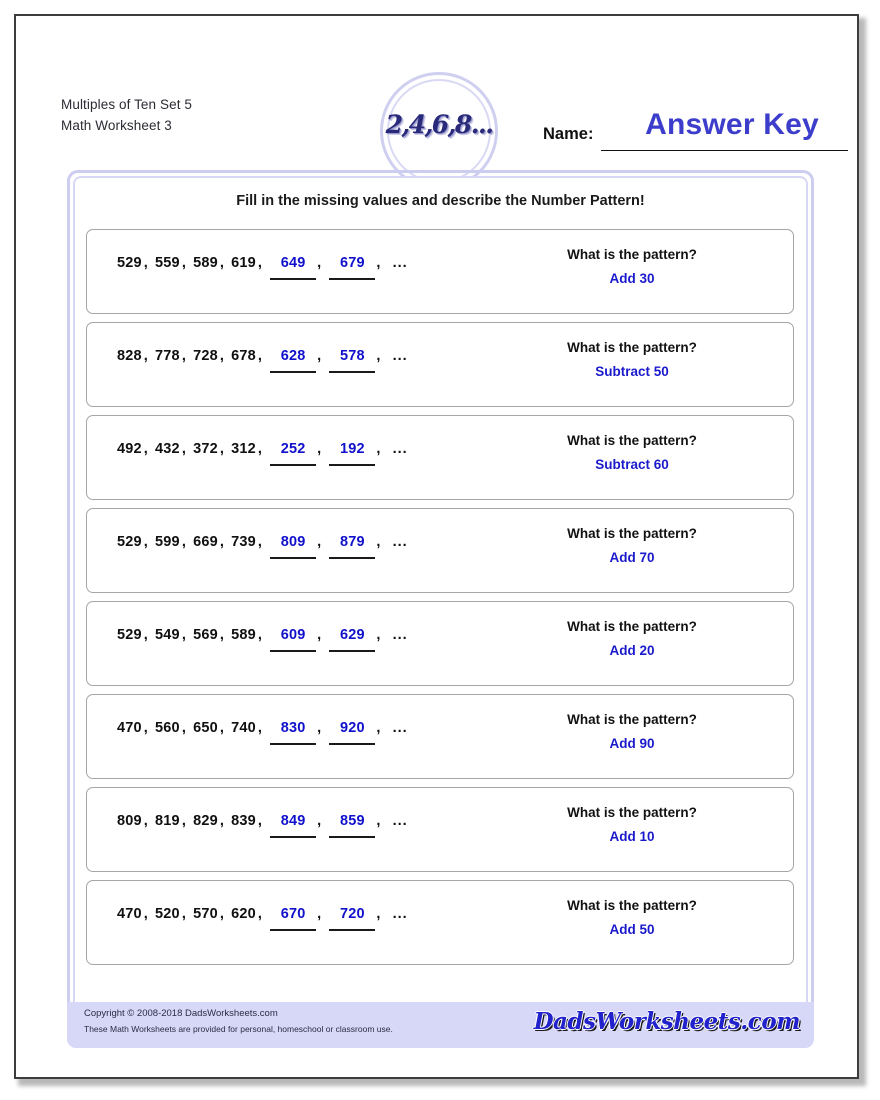 The image size is (880, 1100). I want to click on sequence-number: 372, so click(205, 449).